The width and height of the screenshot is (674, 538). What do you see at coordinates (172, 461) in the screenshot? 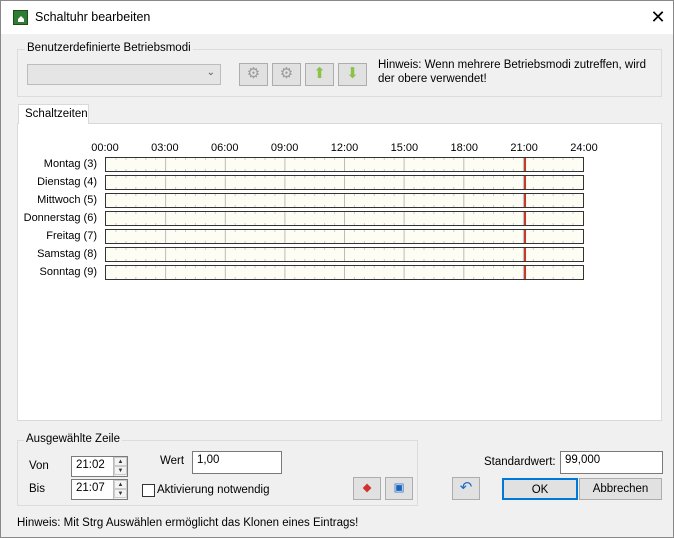
I see `value-label: Wert` at bounding box center [172, 461].